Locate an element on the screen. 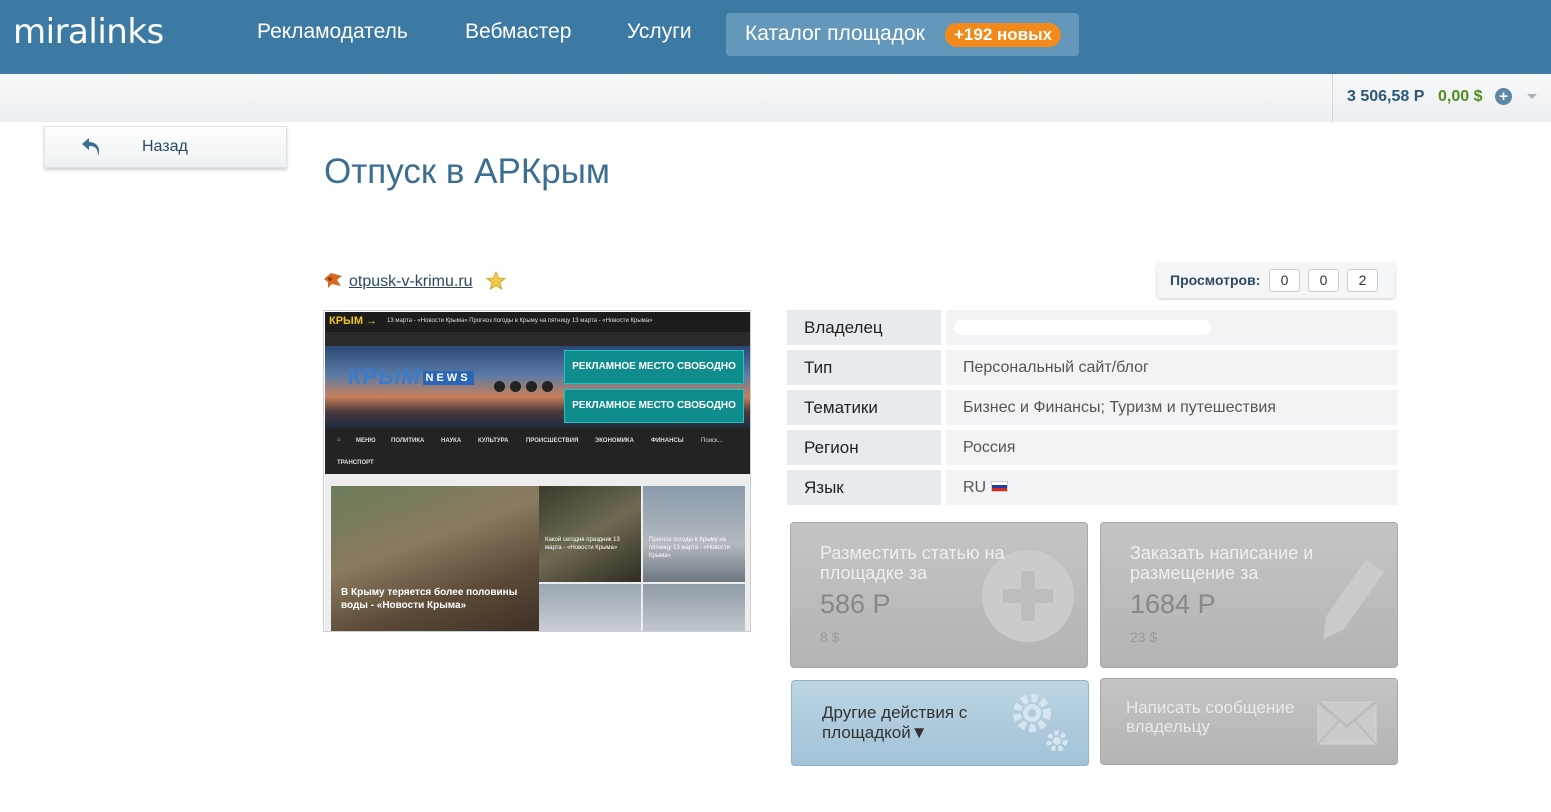 Image resolution: width=1551 pixels, height=812 pixels. balance-bar: 3 506,58 Р 0,00 $ + is located at coordinates (775, 98).